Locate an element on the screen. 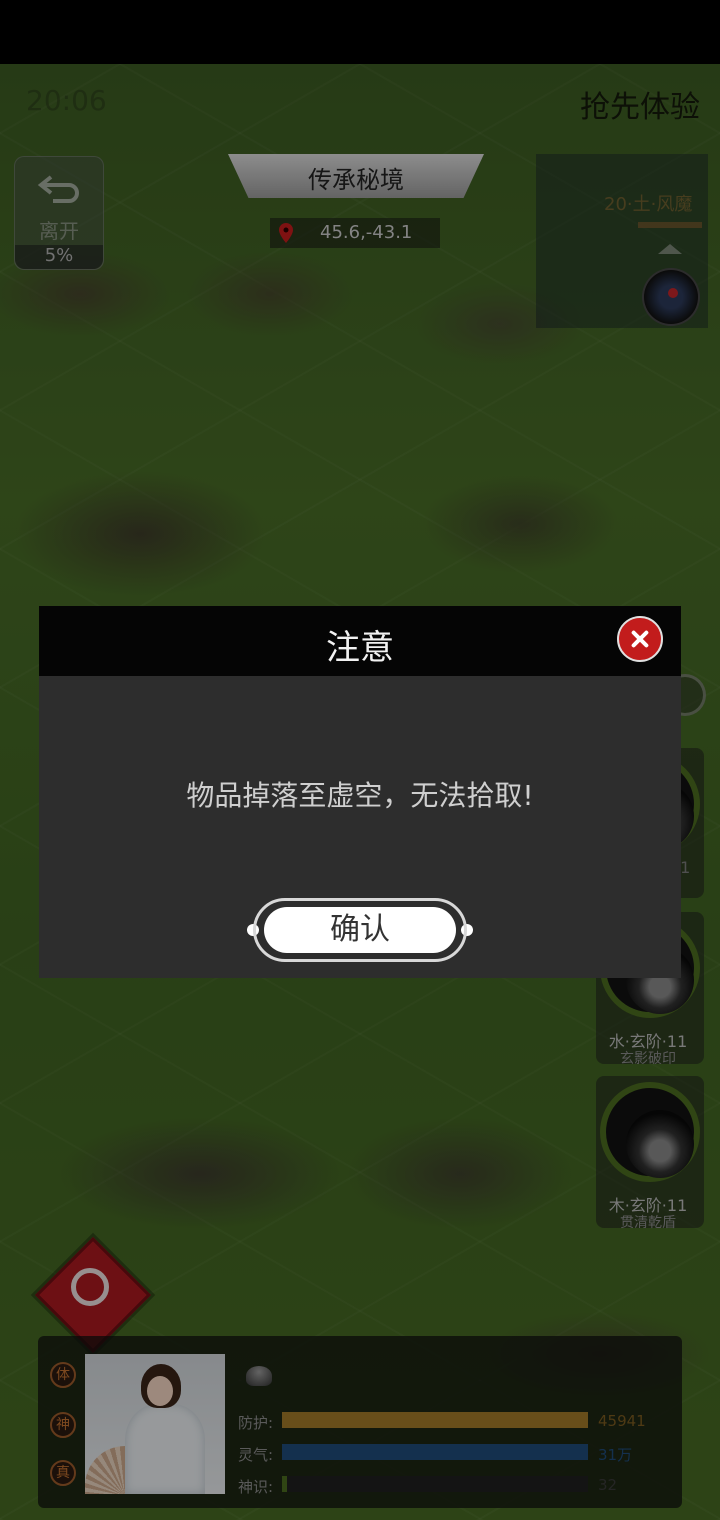 This screenshot has height=1520, width=720. dialog-header: 注意 is located at coordinates (360, 641).